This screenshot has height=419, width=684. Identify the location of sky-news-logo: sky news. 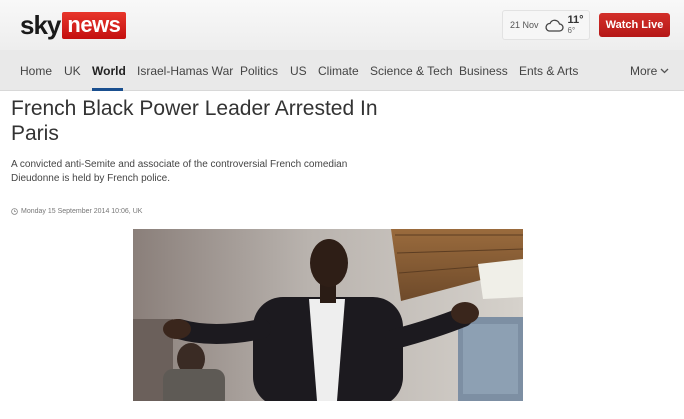
(73, 25).